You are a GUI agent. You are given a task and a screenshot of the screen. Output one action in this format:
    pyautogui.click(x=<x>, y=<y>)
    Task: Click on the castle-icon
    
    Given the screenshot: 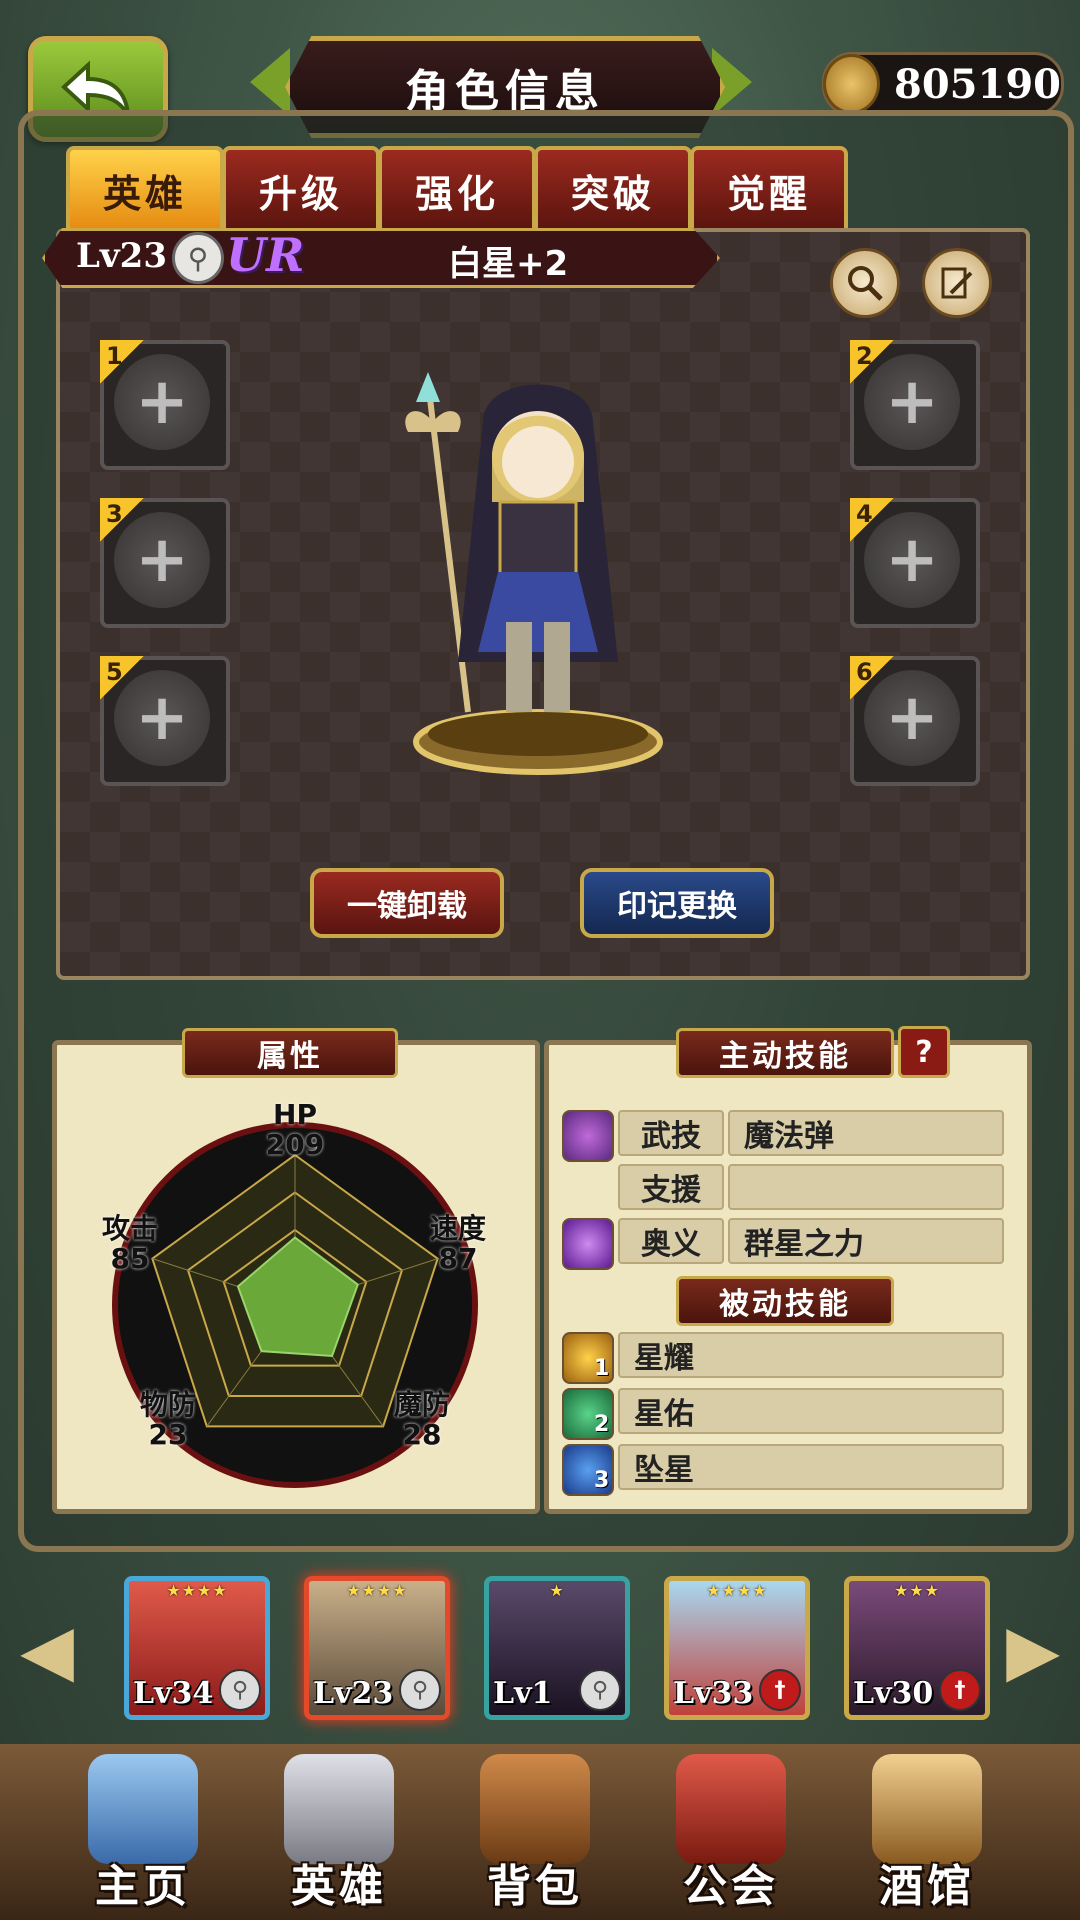 What is the action you would take?
    pyautogui.click(x=143, y=1809)
    